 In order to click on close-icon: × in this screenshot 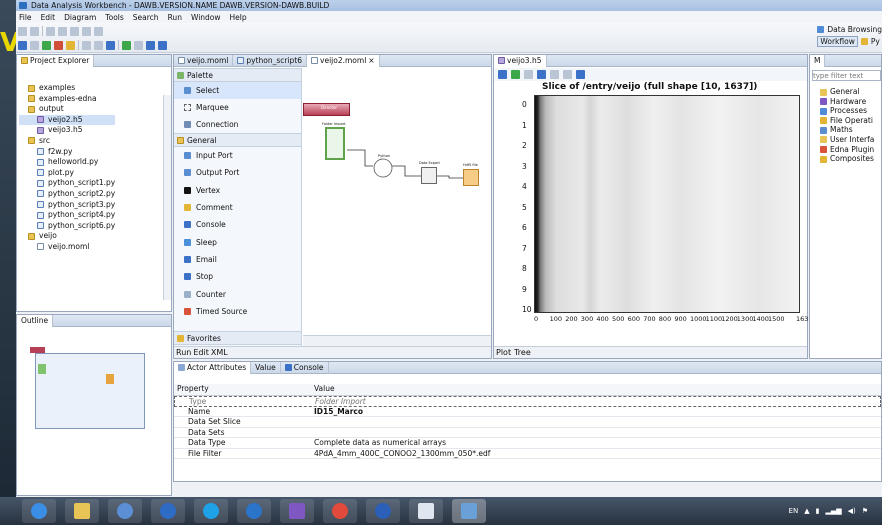, I will do `click(371, 60)`.